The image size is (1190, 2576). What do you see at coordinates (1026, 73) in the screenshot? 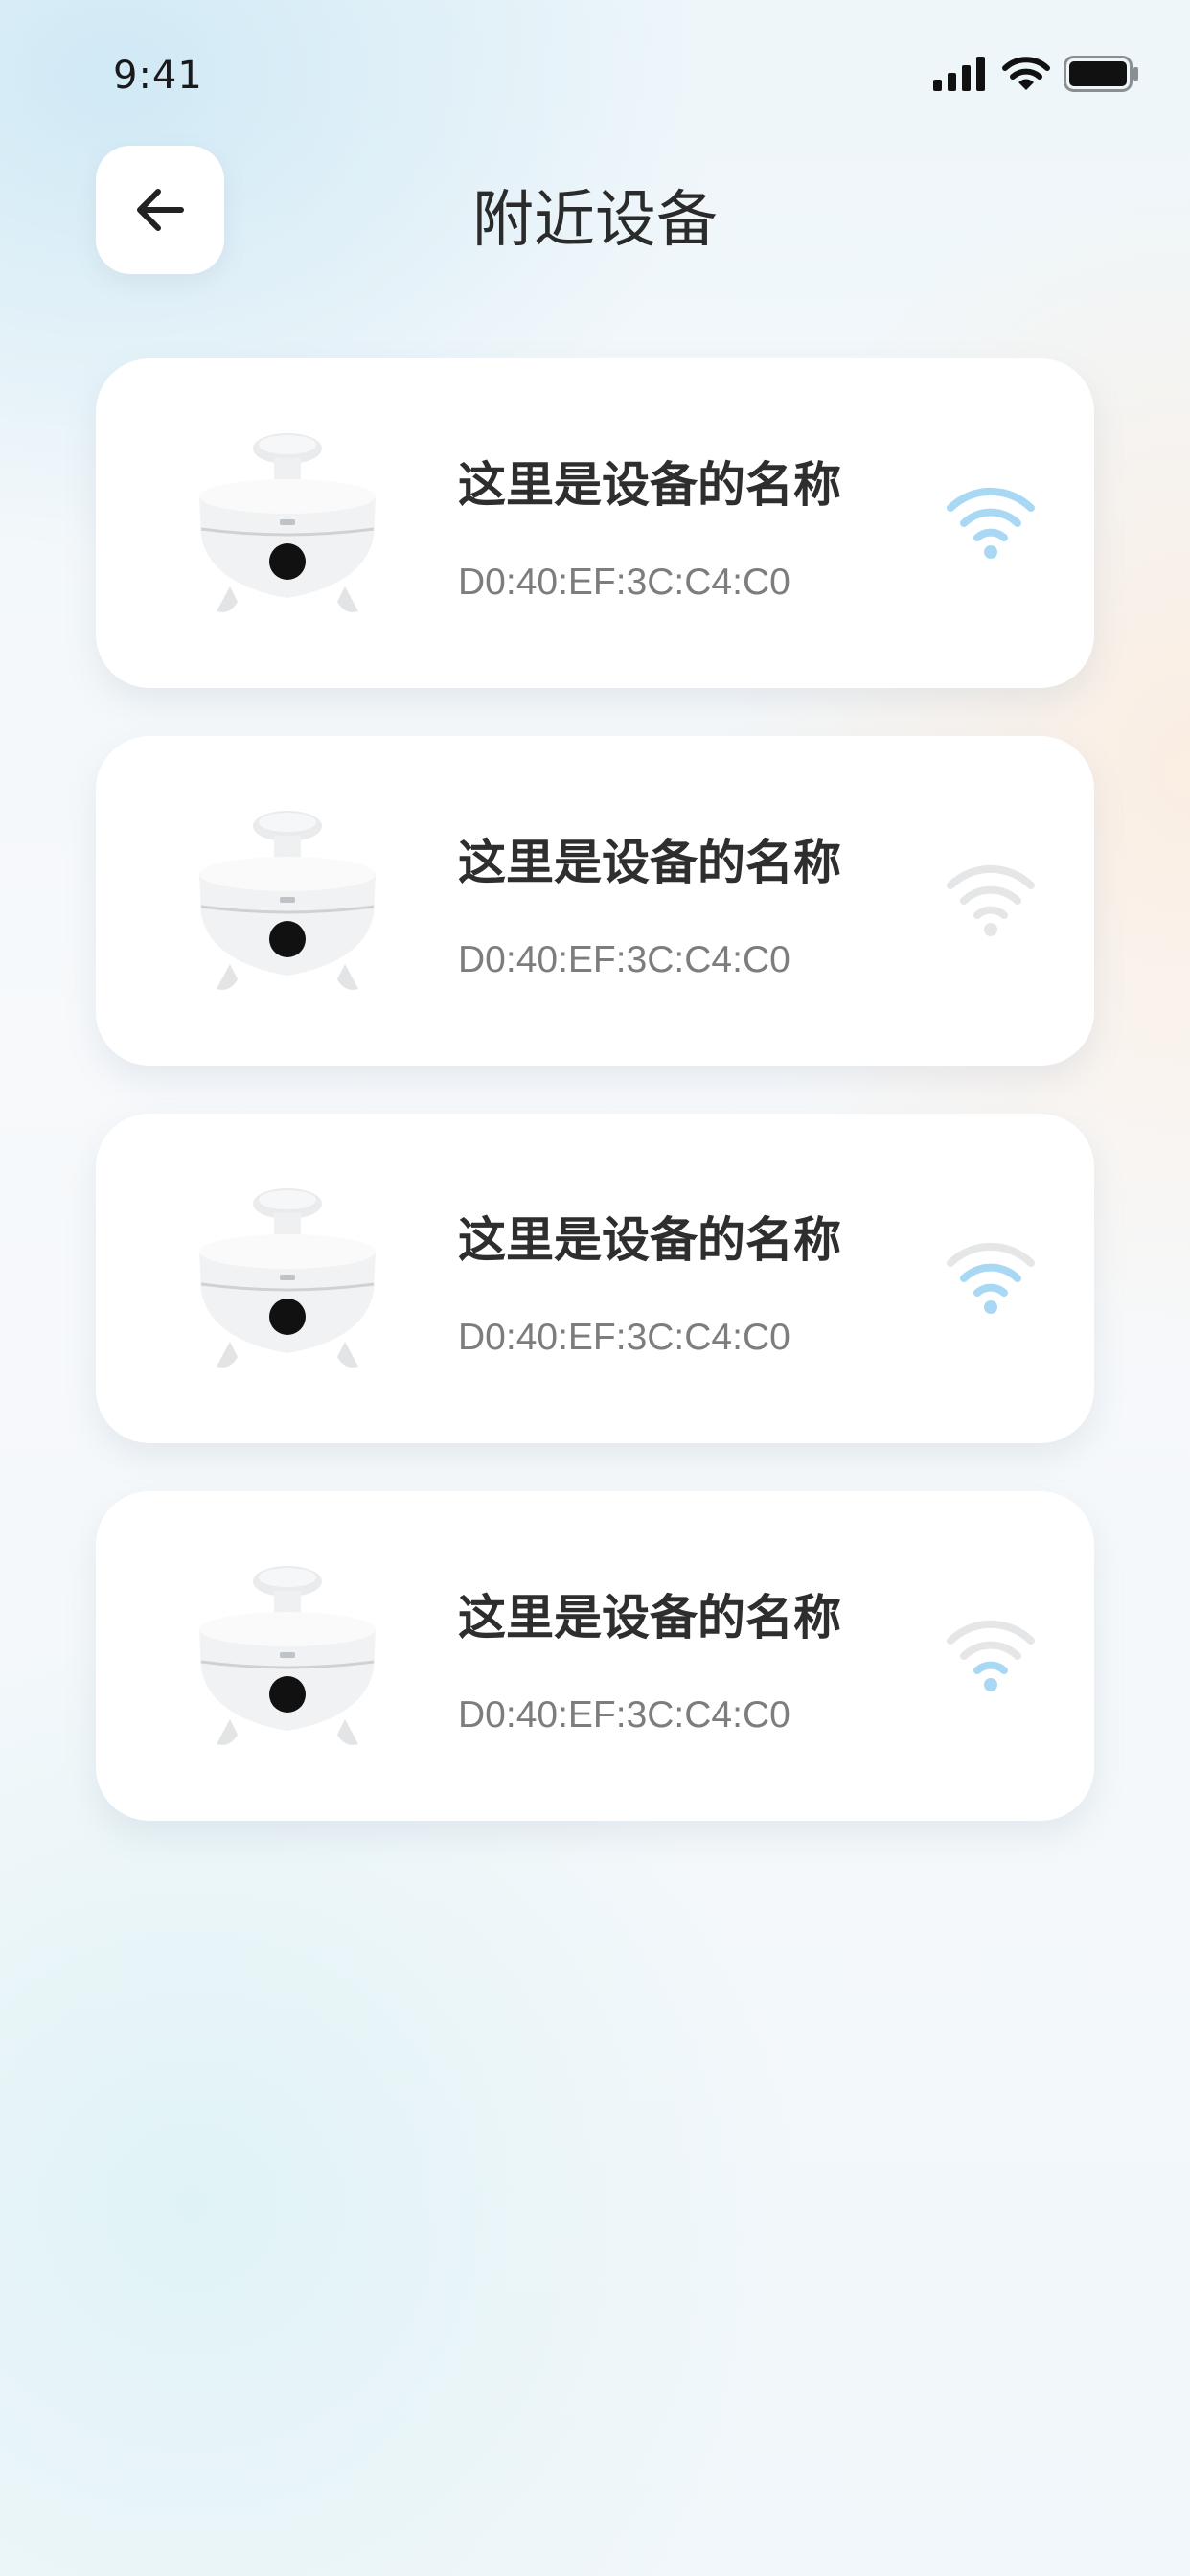
I see `wifi-icon` at bounding box center [1026, 73].